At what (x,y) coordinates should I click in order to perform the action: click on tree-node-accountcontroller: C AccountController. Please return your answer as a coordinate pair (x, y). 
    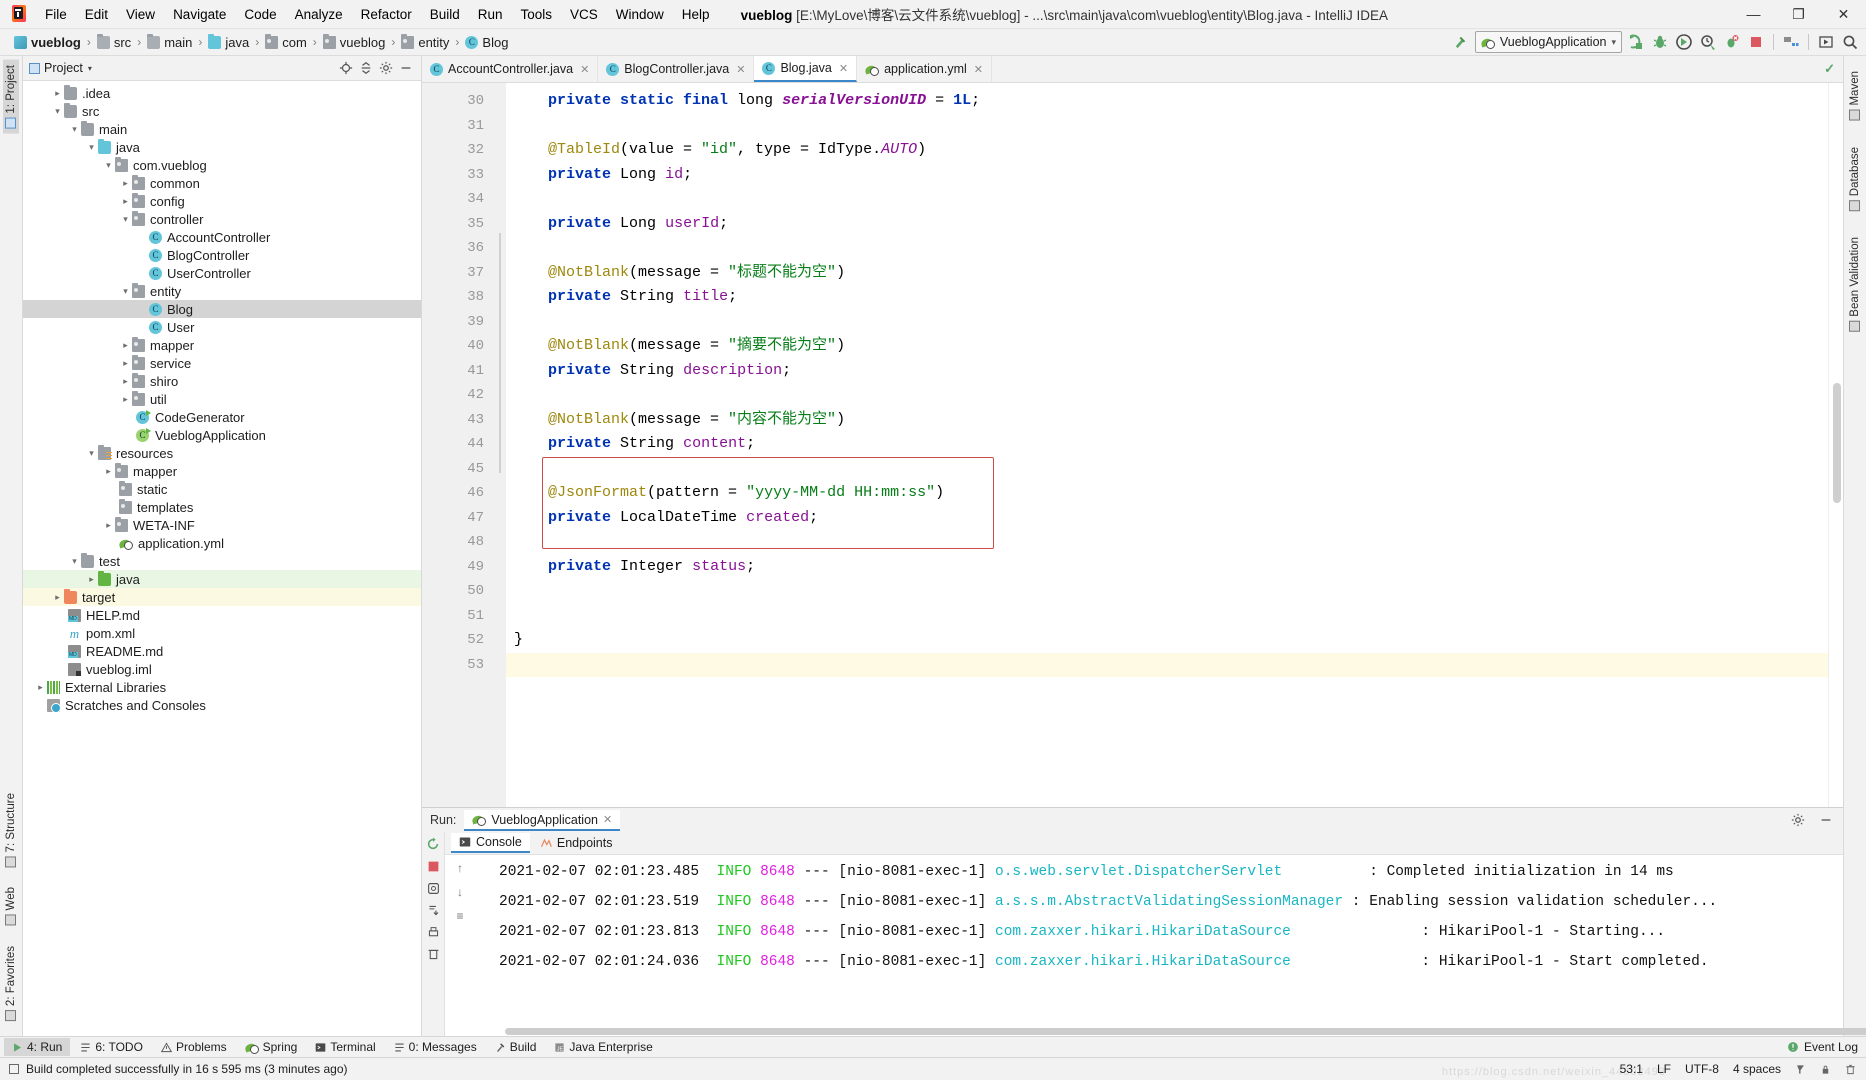
    Looking at the image, I should click on (222, 237).